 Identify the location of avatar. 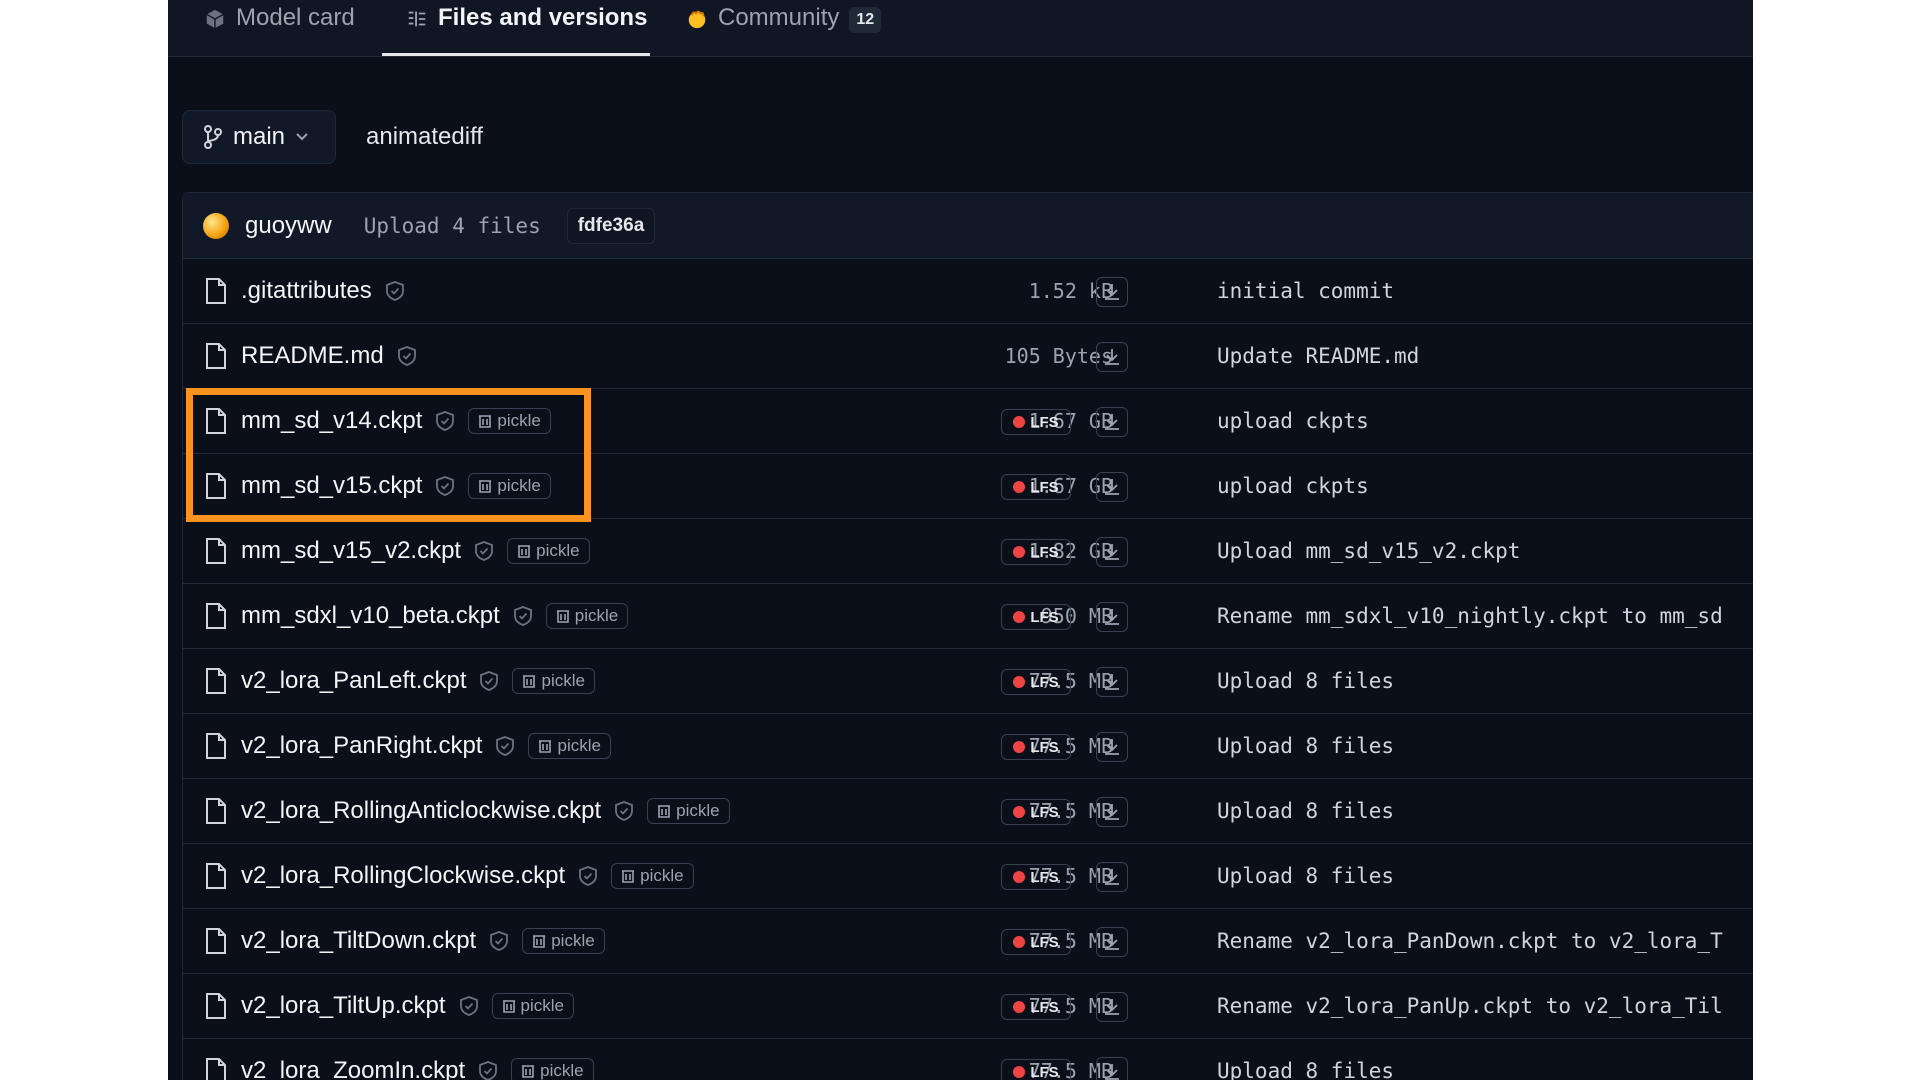
(216, 225).